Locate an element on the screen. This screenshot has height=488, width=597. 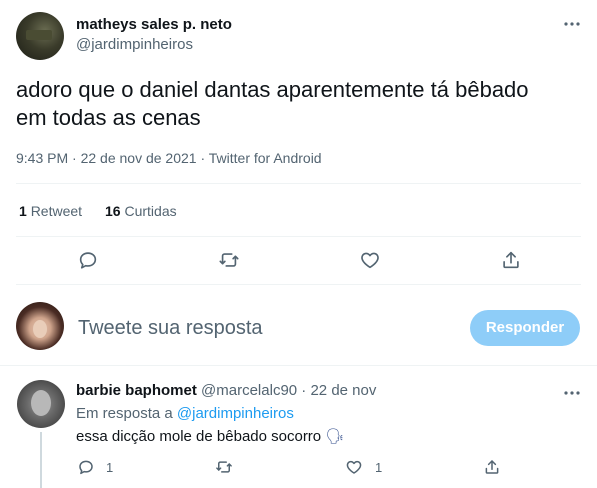
reply-author-handle: @marcelalc90 is located at coordinates (249, 390).